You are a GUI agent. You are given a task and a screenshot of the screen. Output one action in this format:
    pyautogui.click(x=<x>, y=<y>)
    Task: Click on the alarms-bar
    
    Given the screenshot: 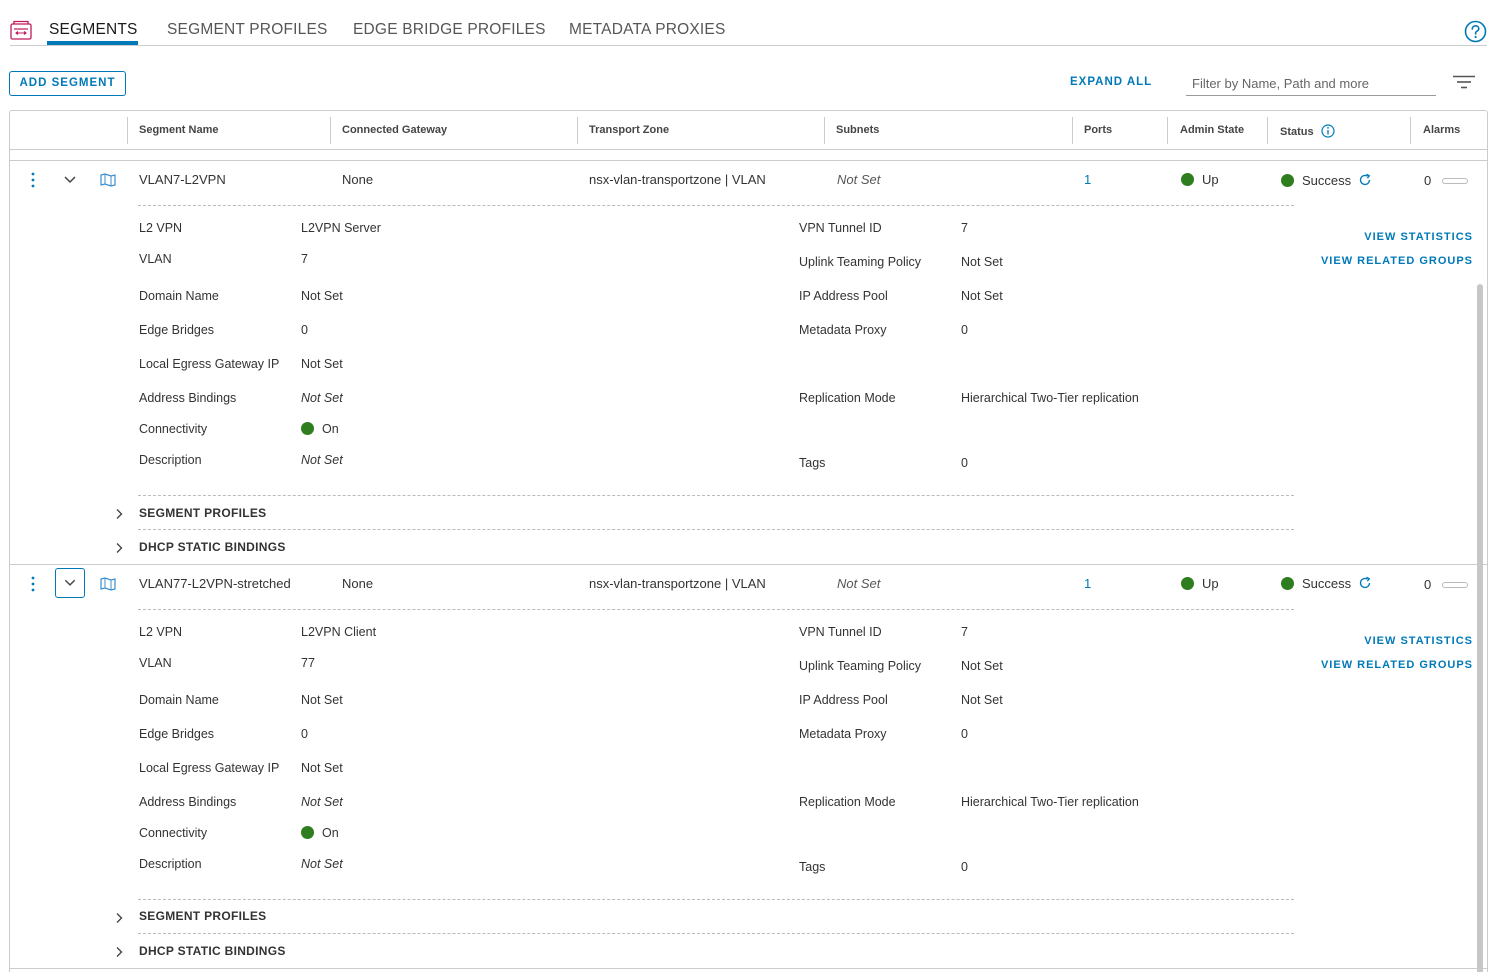 What is the action you would take?
    pyautogui.click(x=1455, y=181)
    